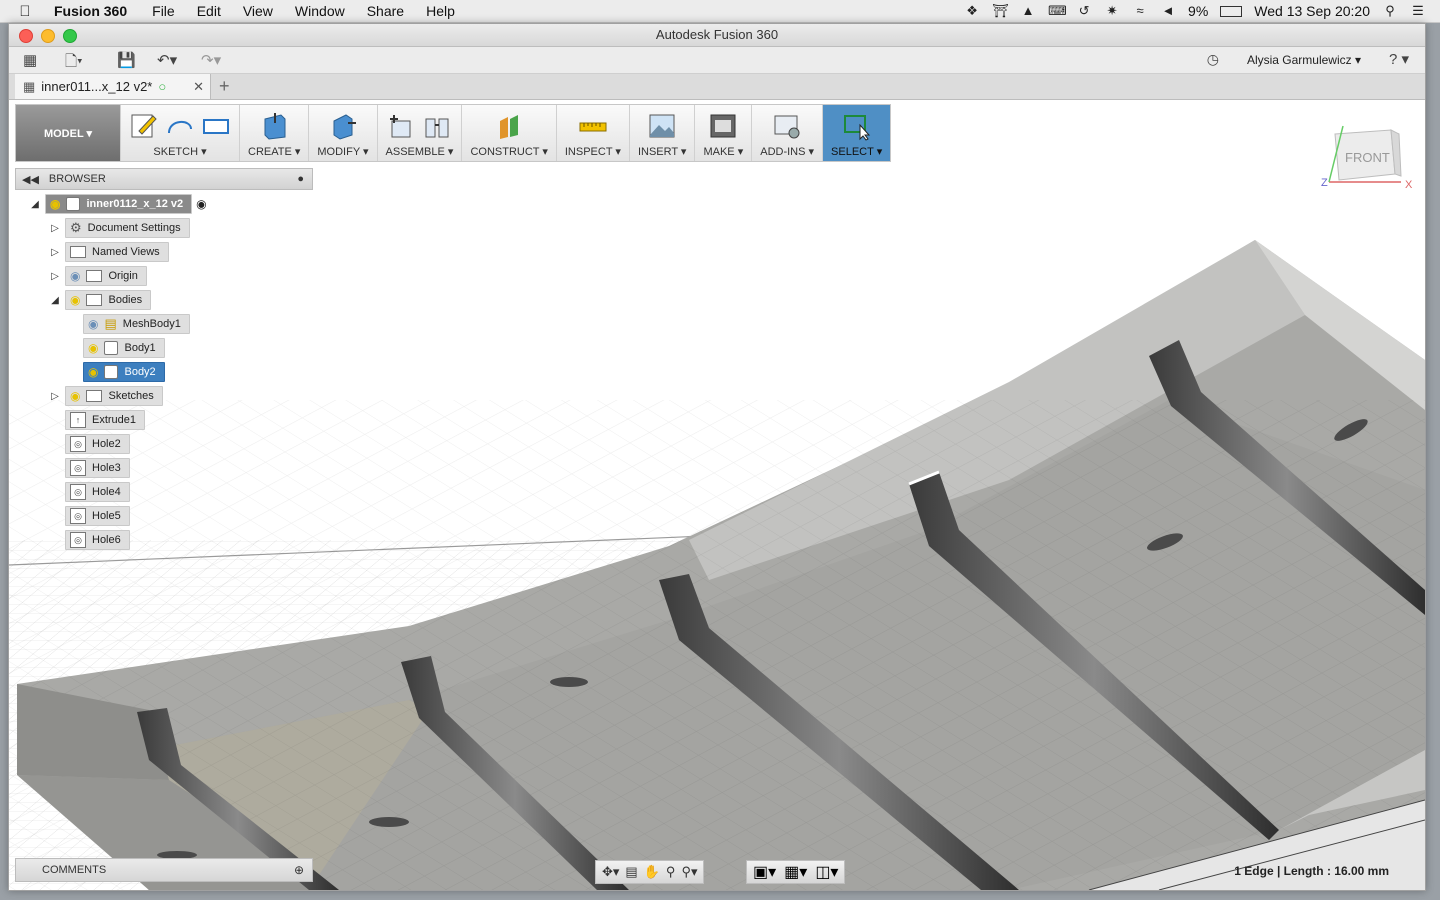  I want to click on select-menu-label: SELECT ▾, so click(856, 151).